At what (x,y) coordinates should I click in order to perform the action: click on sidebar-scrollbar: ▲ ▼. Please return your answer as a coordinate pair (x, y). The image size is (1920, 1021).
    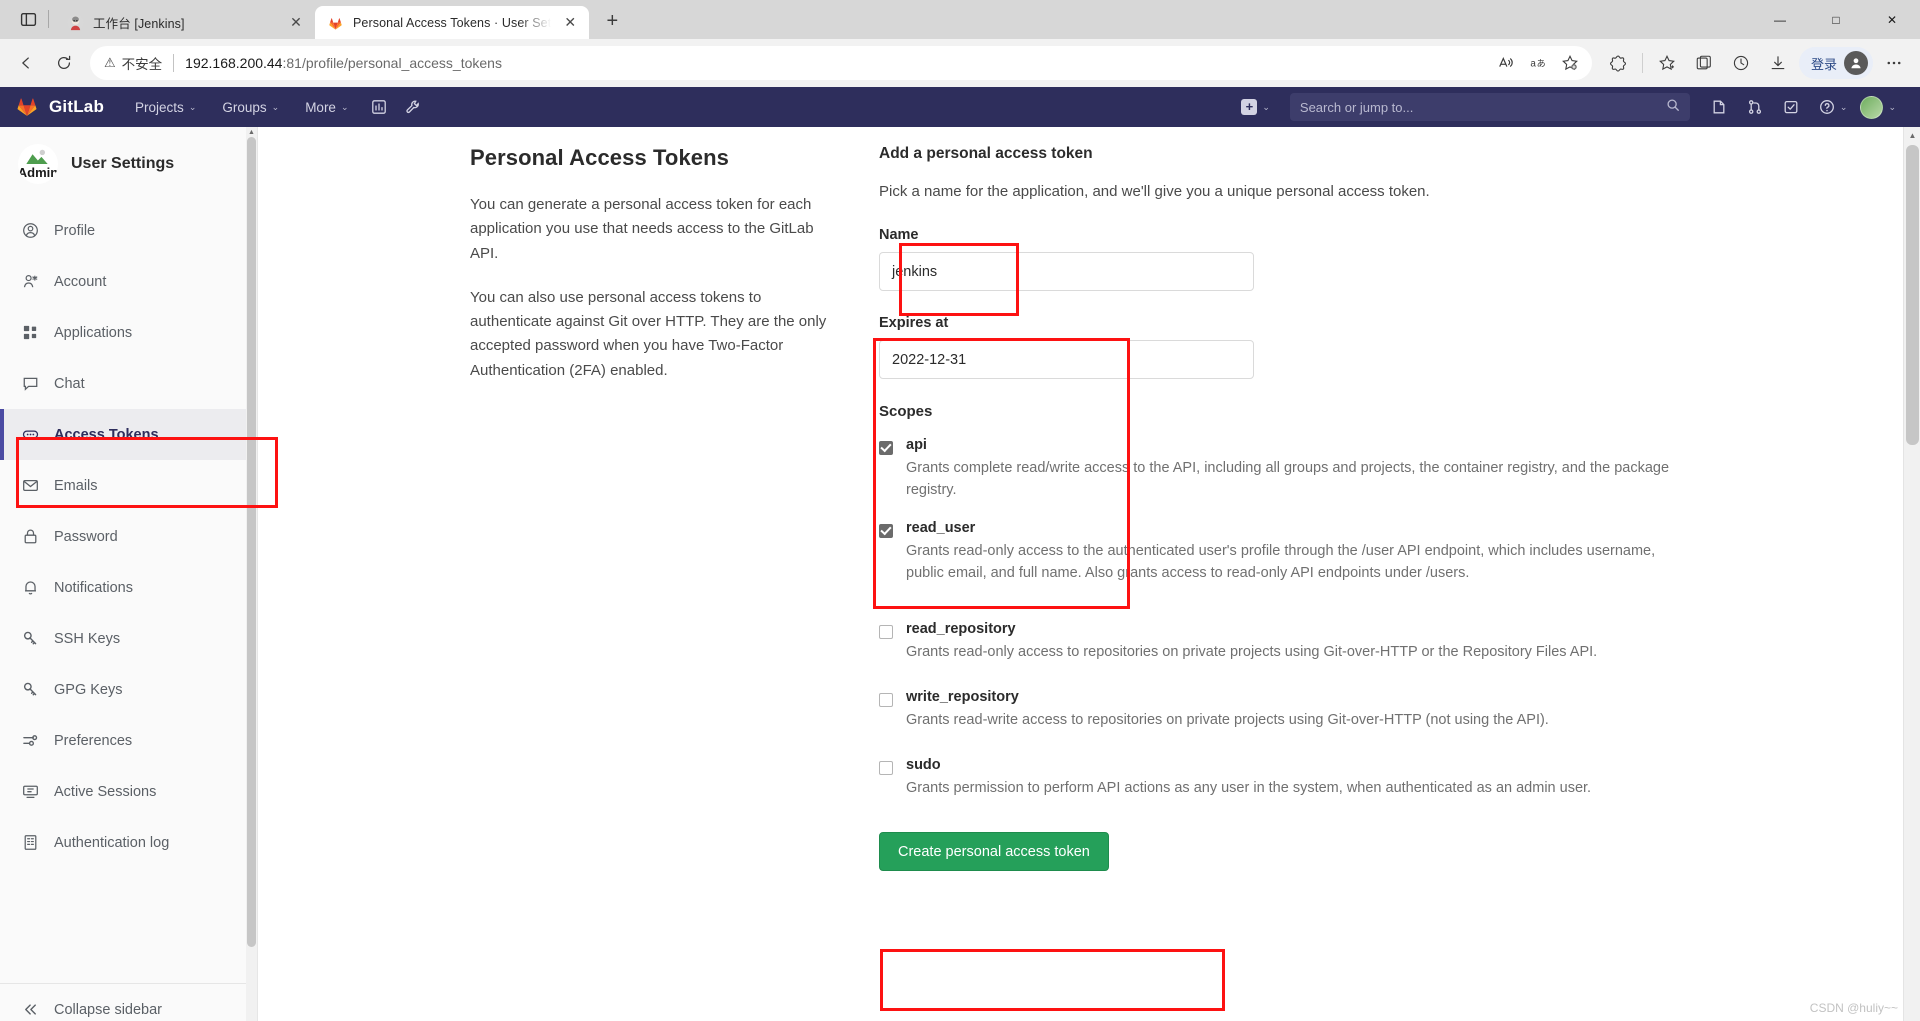
    Looking at the image, I should click on (251, 574).